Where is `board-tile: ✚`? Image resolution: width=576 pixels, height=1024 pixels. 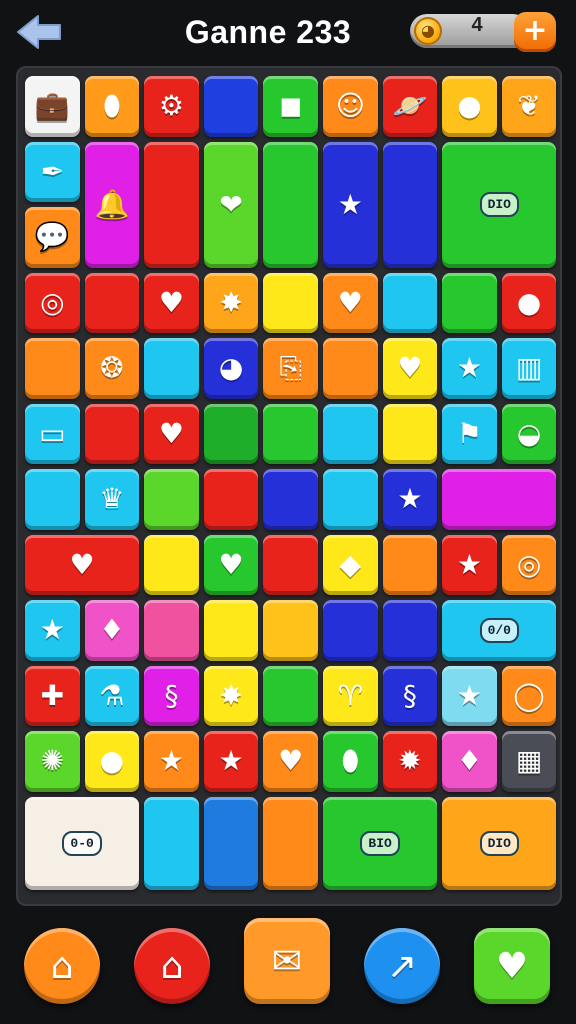
board-tile: ✚ is located at coordinates (52, 695).